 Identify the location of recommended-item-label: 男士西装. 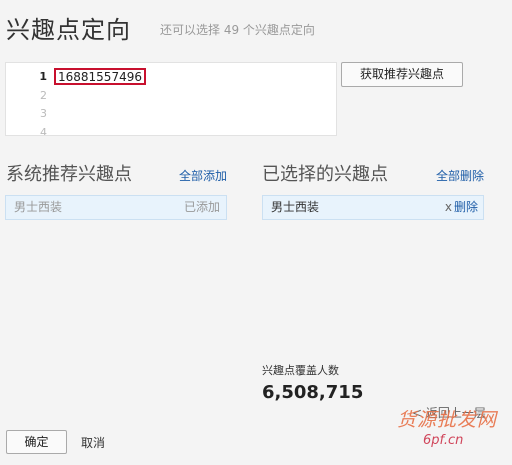
(38, 207).